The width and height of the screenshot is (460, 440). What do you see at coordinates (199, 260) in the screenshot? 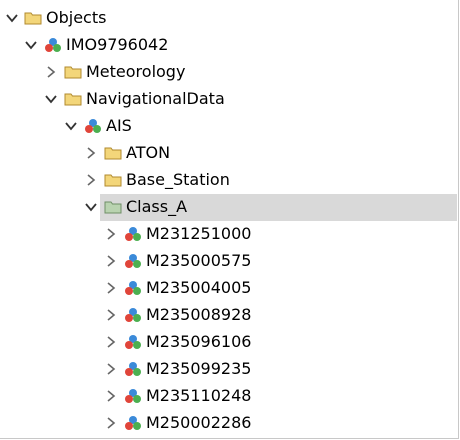
I see `tree-node-label: M235000575` at bounding box center [199, 260].